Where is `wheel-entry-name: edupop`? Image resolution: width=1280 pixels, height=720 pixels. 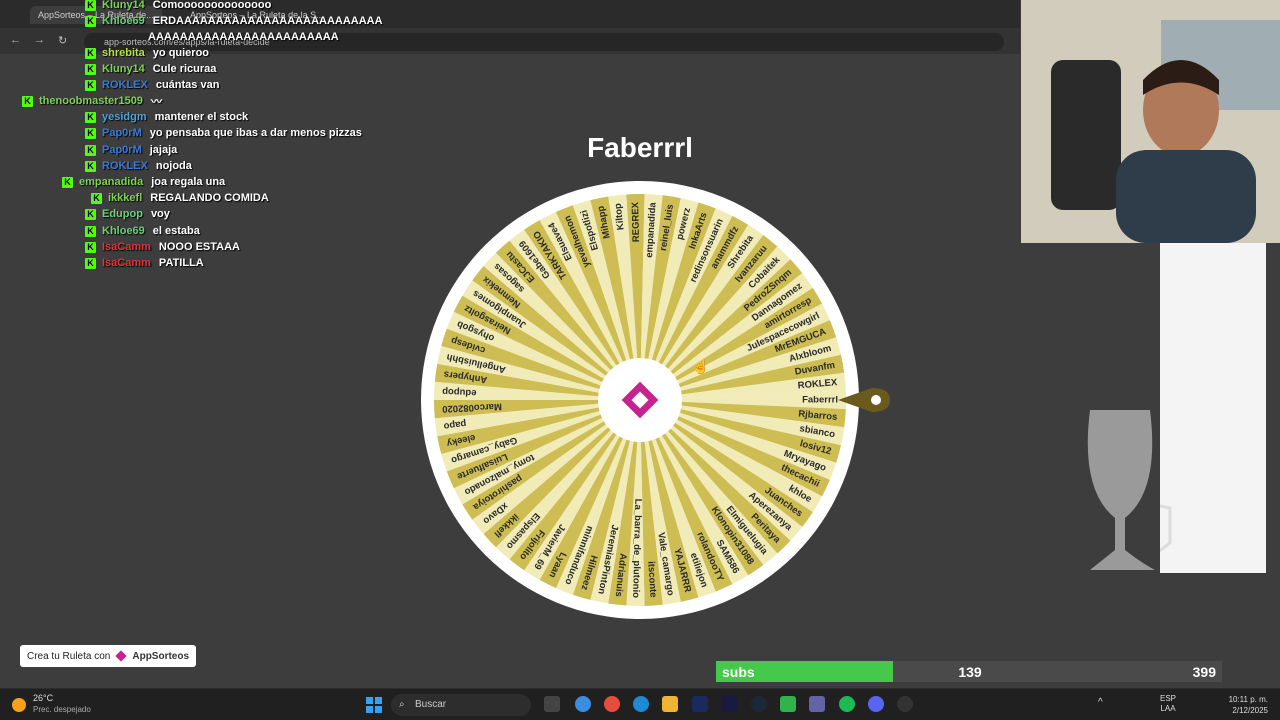 wheel-entry-name: edupop is located at coordinates (459, 392).